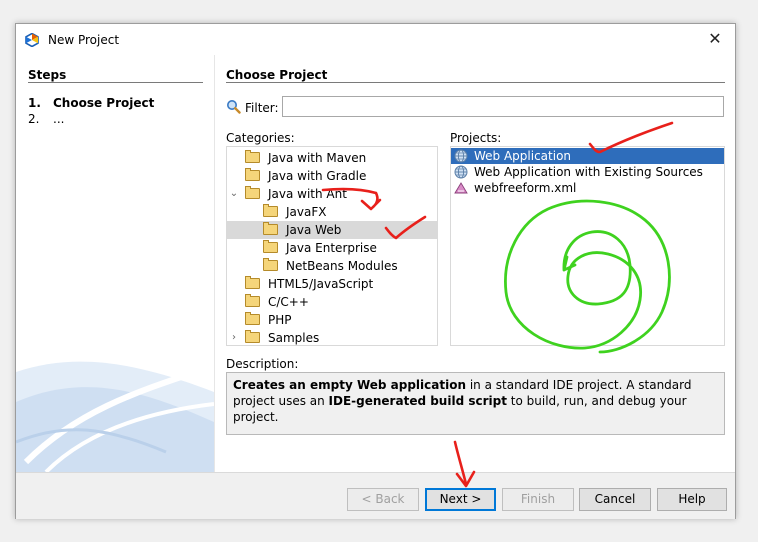 This screenshot has height=542, width=758. I want to click on project-web-application-existing-sources: Web Application with Existing Sources, so click(587, 172).